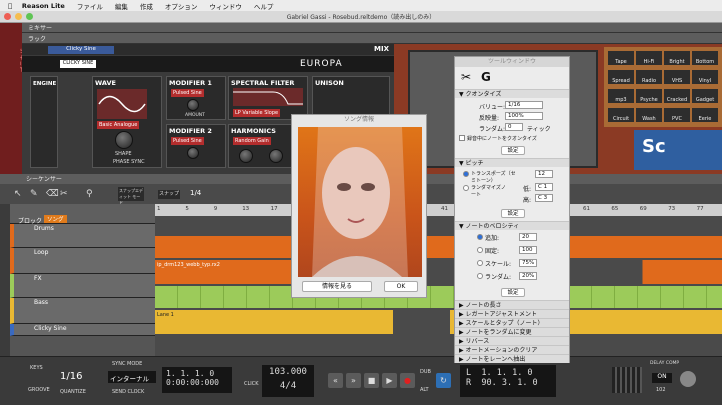 The image size is (722, 405). What do you see at coordinates (82, 286) in the screenshot?
I see `track-header-fx: FX` at bounding box center [82, 286].